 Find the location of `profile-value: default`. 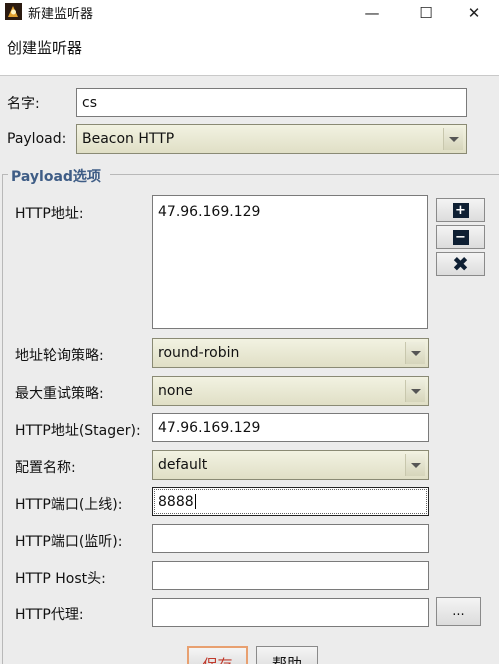

profile-value: default is located at coordinates (183, 465).